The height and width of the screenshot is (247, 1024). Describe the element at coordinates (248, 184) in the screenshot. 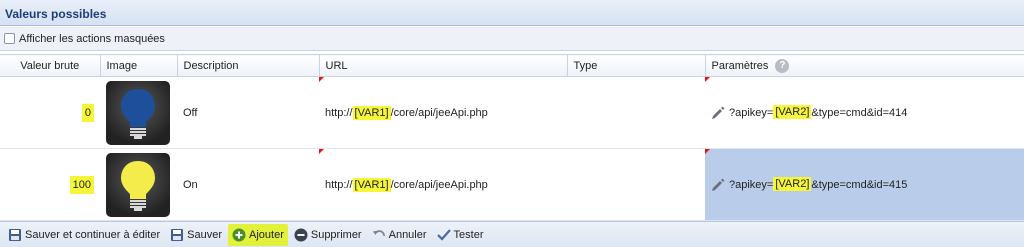

I see `description-cell: On` at that location.